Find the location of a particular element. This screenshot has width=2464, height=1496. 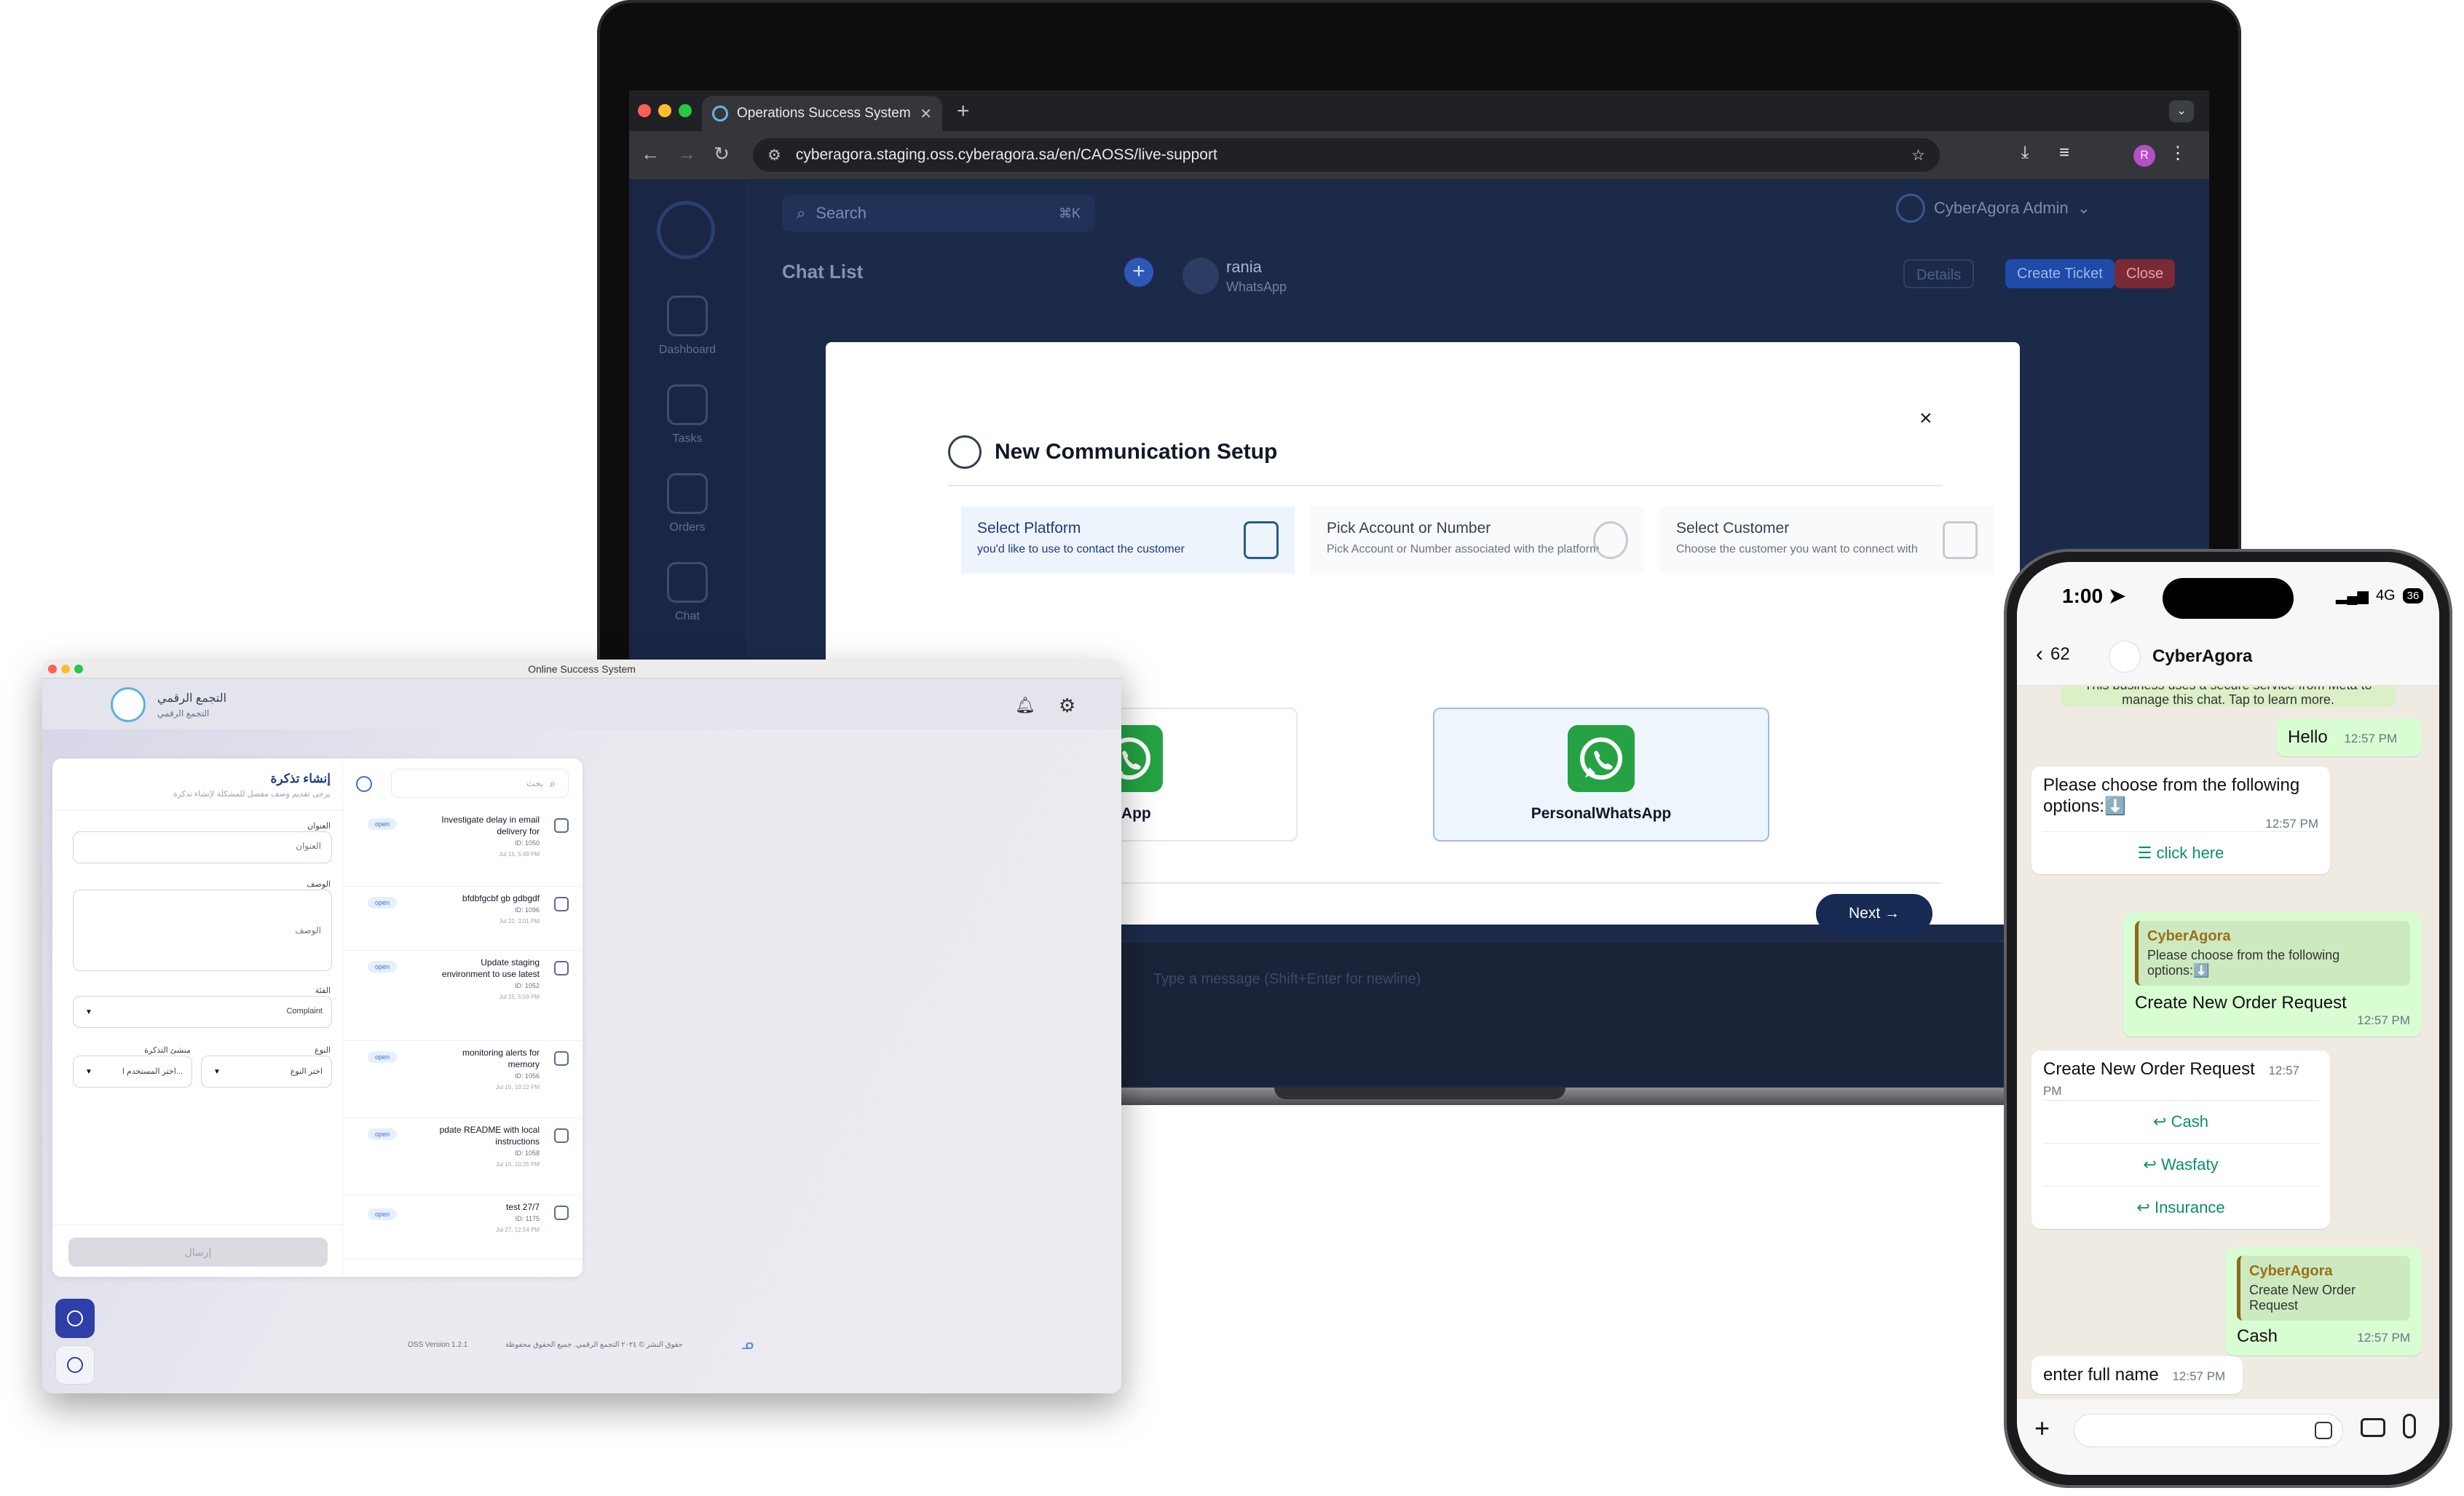

footer-version: OSS Version 1.2.1 is located at coordinates (438, 1345).